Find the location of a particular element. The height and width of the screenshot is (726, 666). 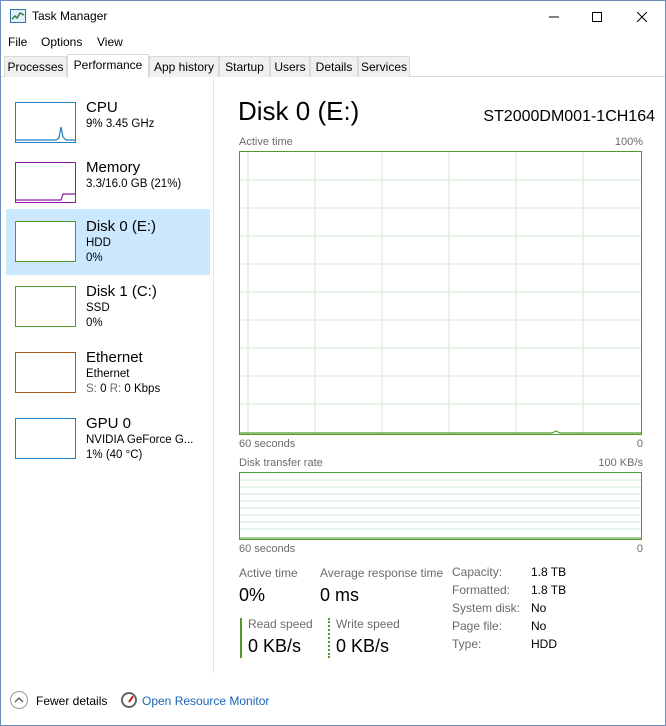

system-disk-value: No is located at coordinates (539, 608).